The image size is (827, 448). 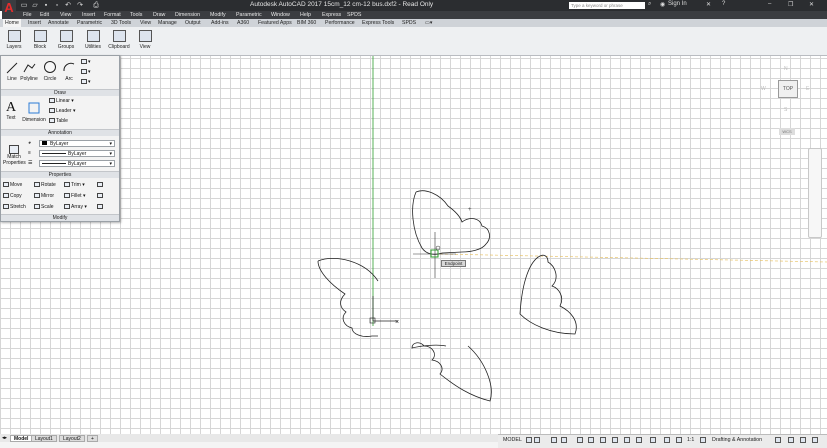 What do you see at coordinates (88, 15) in the screenshot?
I see `menu-insert: Insert` at bounding box center [88, 15].